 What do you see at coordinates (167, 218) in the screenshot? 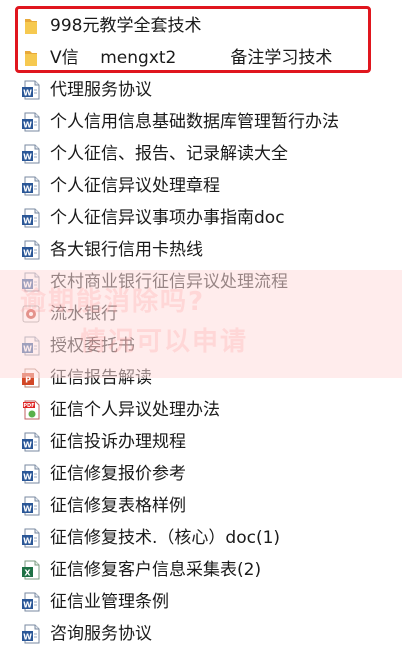
I see `file-name: 个人征信异议事项办事指南doc` at bounding box center [167, 218].